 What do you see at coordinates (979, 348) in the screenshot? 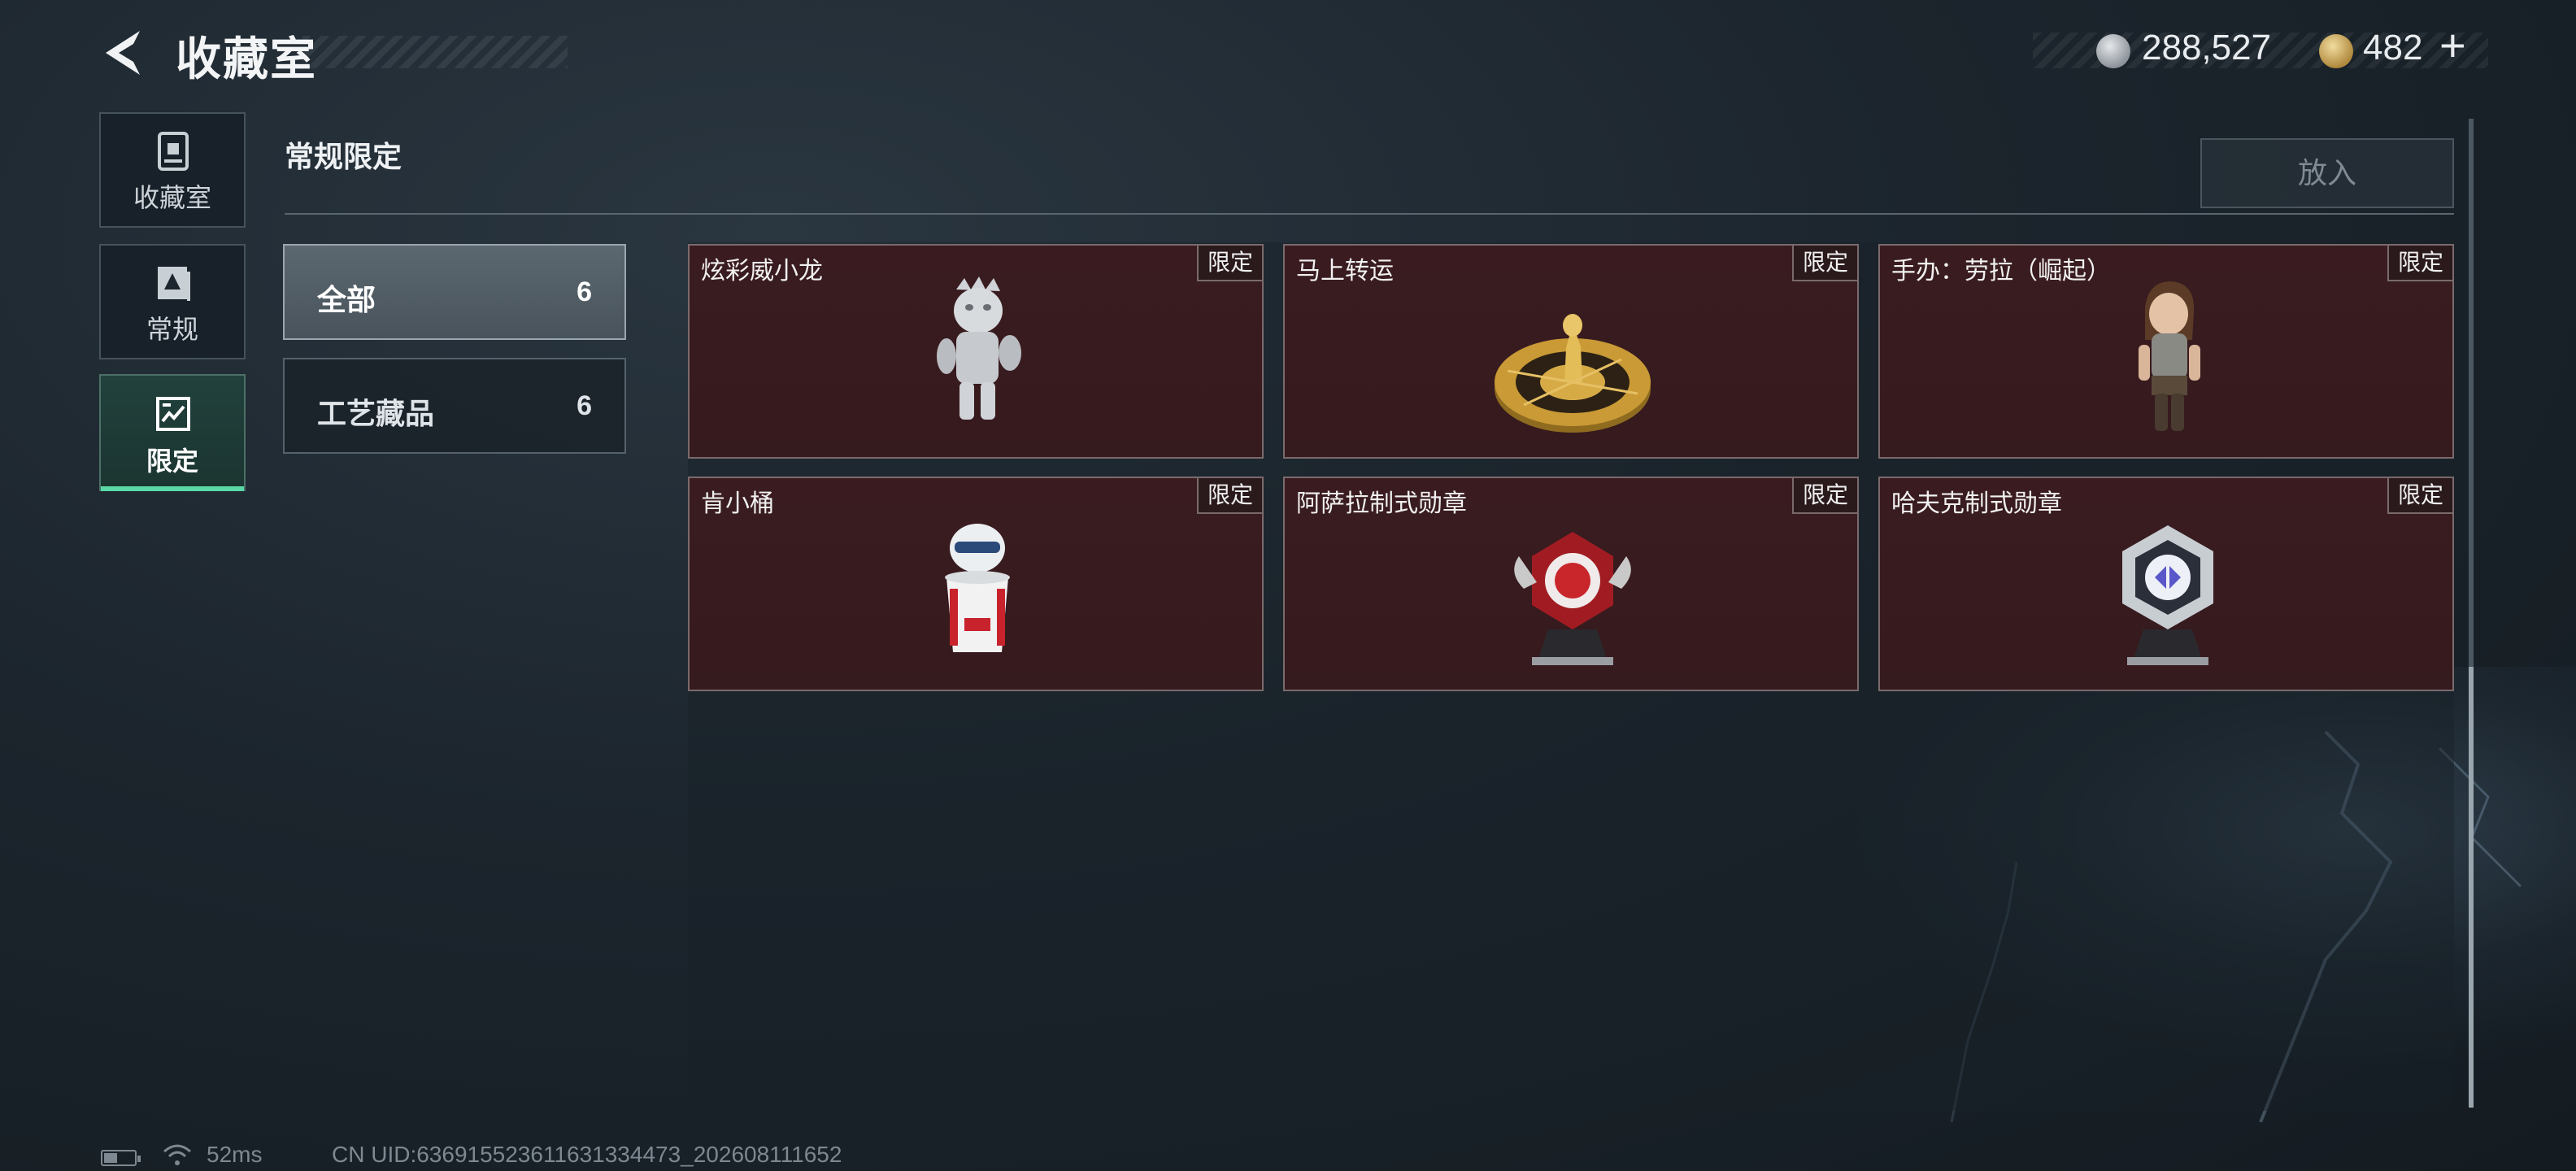
I see `dragon-figure-icon` at bounding box center [979, 348].